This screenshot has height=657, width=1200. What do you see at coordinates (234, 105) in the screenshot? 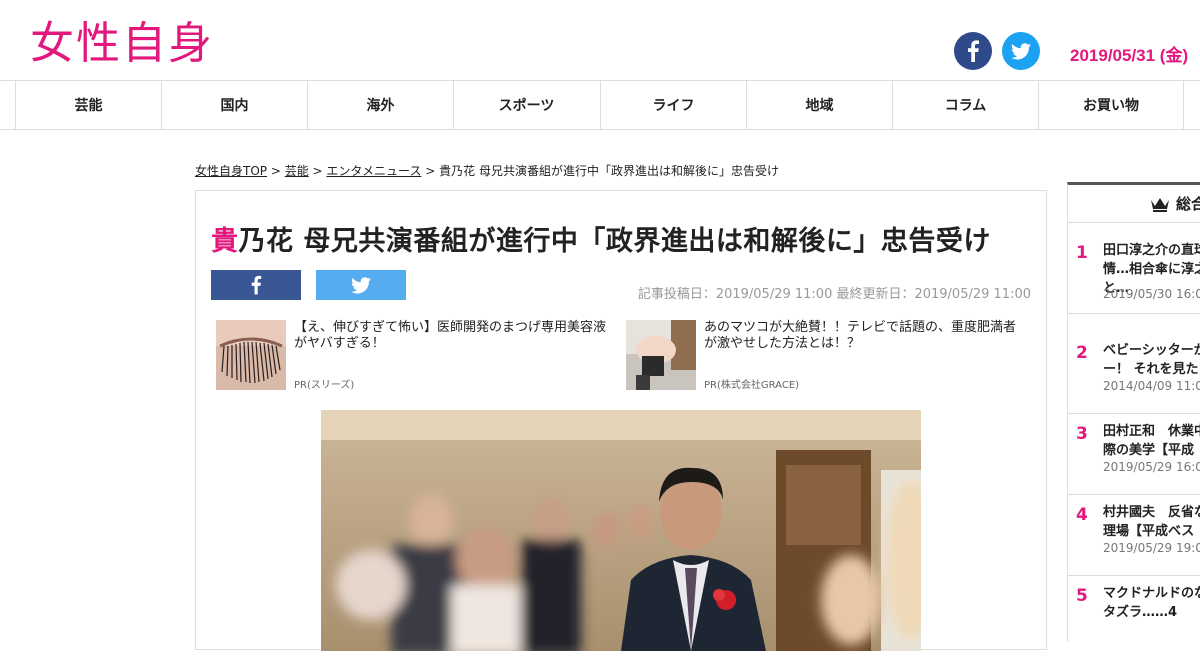
I see `nav-item-domestic: 国内` at bounding box center [234, 105].